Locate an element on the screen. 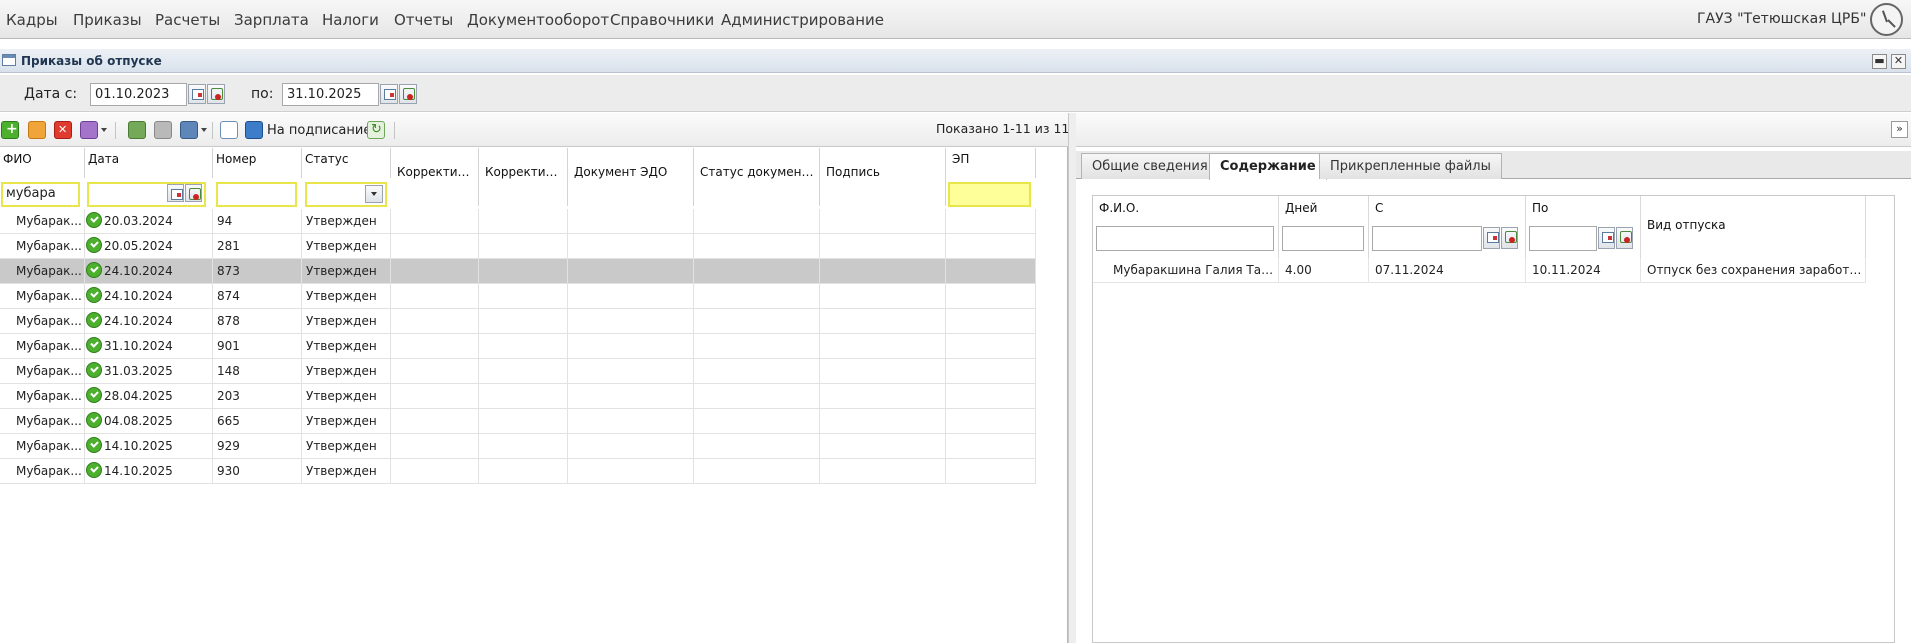 Image resolution: width=1911 pixels, height=643 pixels. menu-item-nalogi: Налоги is located at coordinates (350, 20).